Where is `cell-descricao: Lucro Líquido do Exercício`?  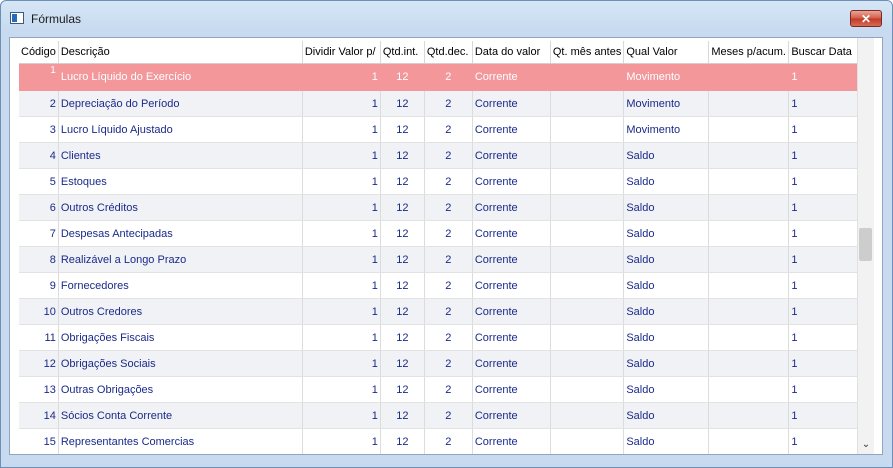 cell-descricao: Lucro Líquido do Exercício is located at coordinates (180, 77).